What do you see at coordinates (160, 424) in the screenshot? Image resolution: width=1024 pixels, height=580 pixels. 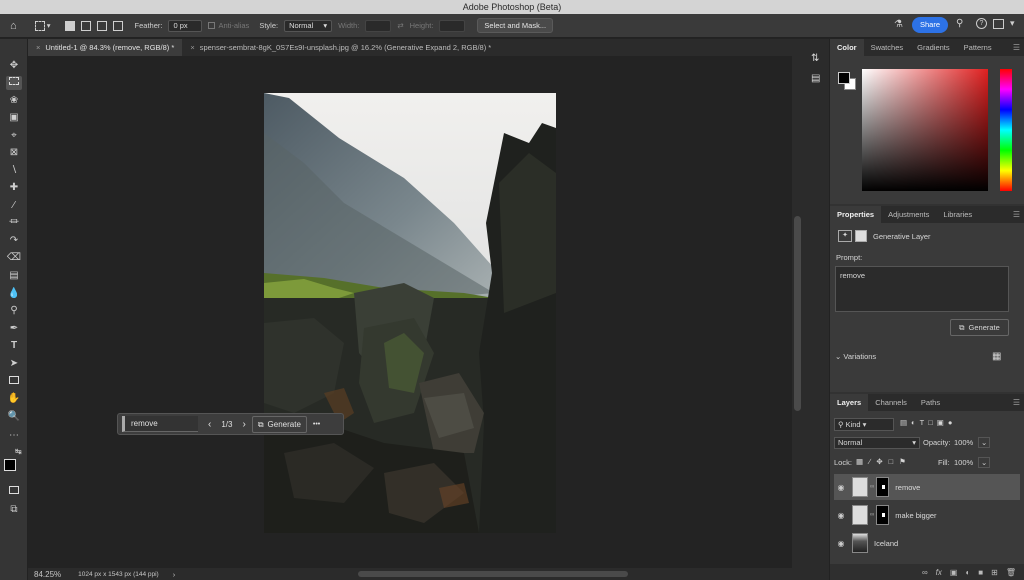 I see `generative-prompt-input: remove` at bounding box center [160, 424].